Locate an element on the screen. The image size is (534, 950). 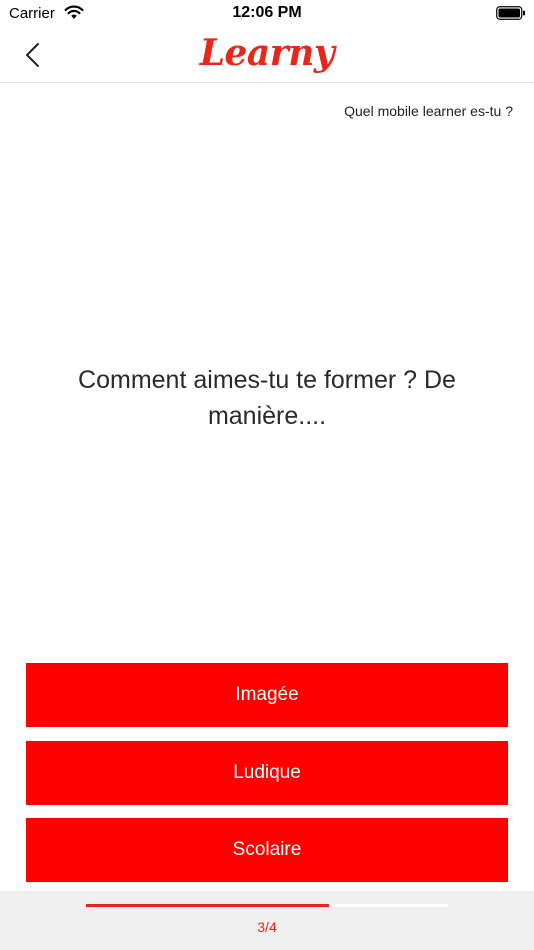
quiz-footer: 3/4 is located at coordinates (267, 920).